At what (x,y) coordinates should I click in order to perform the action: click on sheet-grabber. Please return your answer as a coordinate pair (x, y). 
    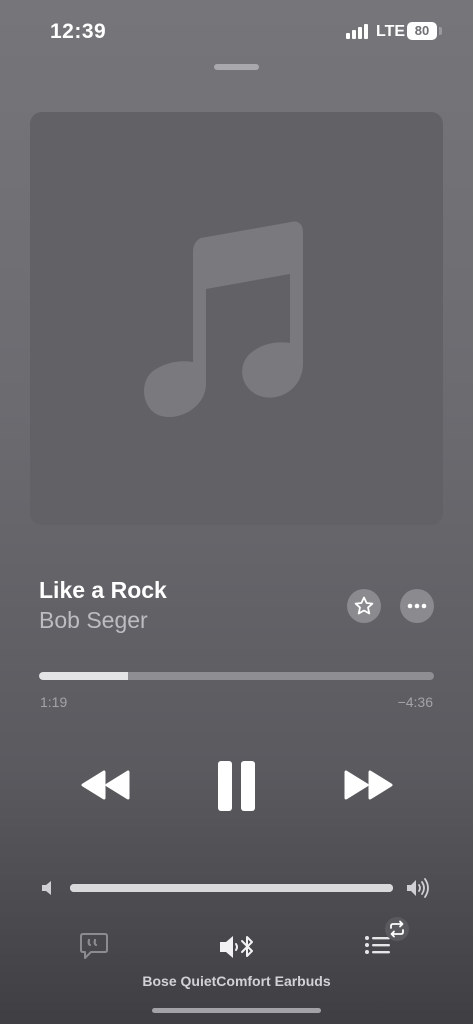
    Looking at the image, I should click on (236, 67).